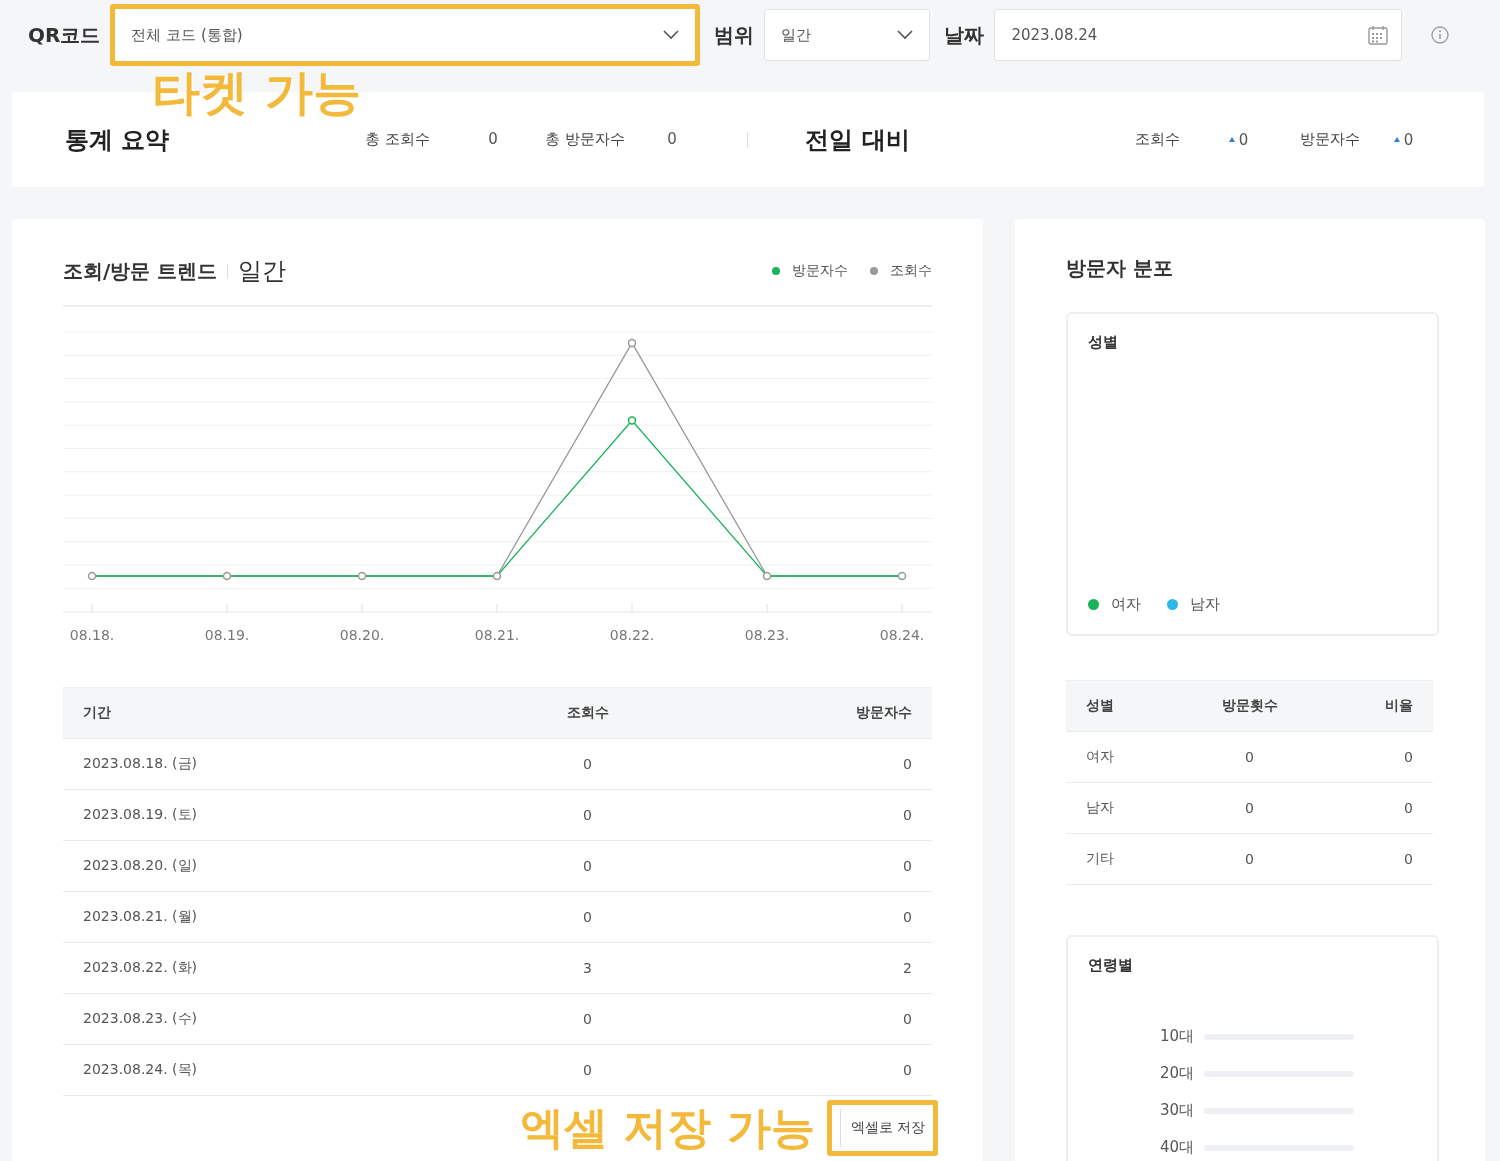  Describe the element at coordinates (911, 271) in the screenshot. I see `legend-label: 조회수` at that location.